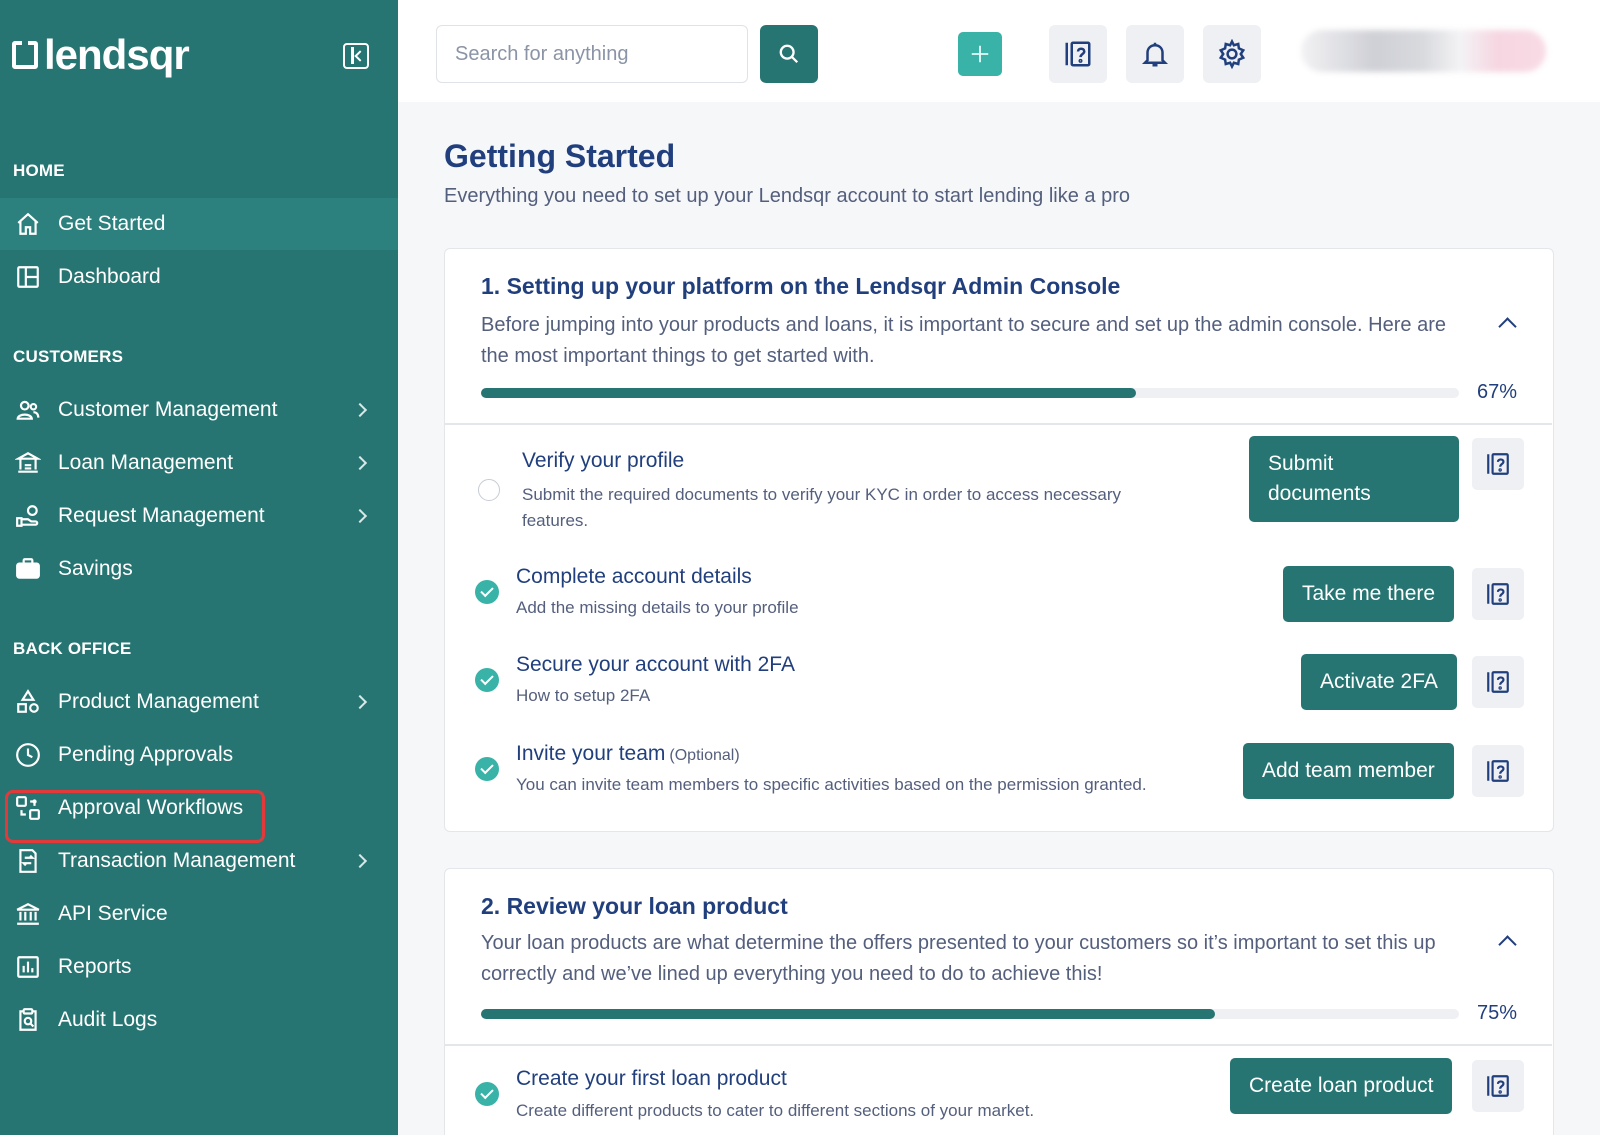  I want to click on sidebar-item-savings: Savings, so click(199, 569).